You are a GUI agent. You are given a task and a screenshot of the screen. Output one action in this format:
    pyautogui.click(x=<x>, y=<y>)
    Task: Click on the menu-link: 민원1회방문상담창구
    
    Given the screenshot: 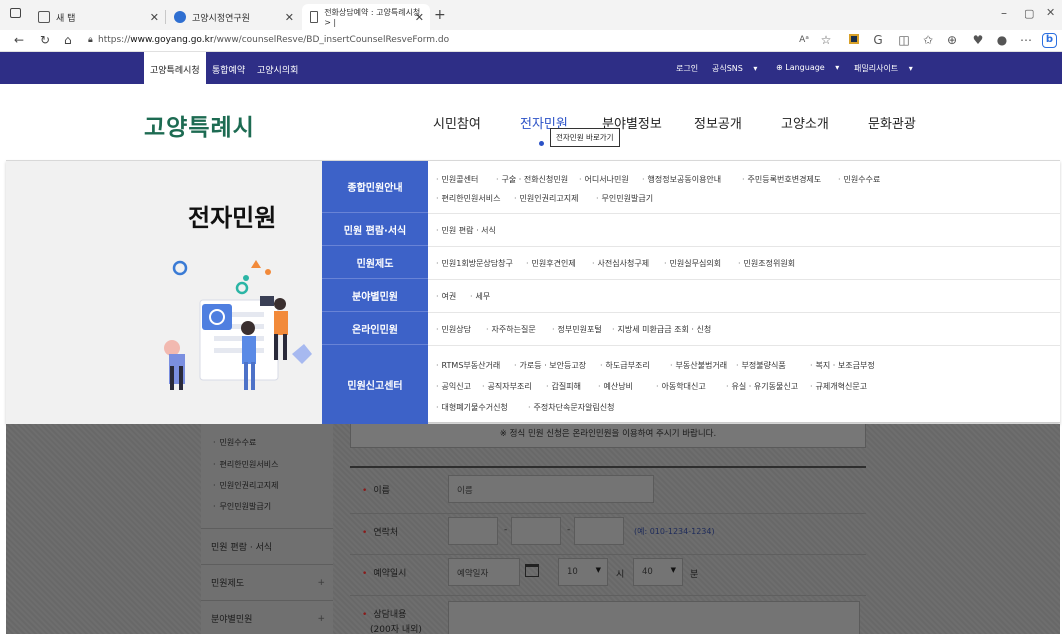 What is the action you would take?
    pyautogui.click(x=474, y=263)
    